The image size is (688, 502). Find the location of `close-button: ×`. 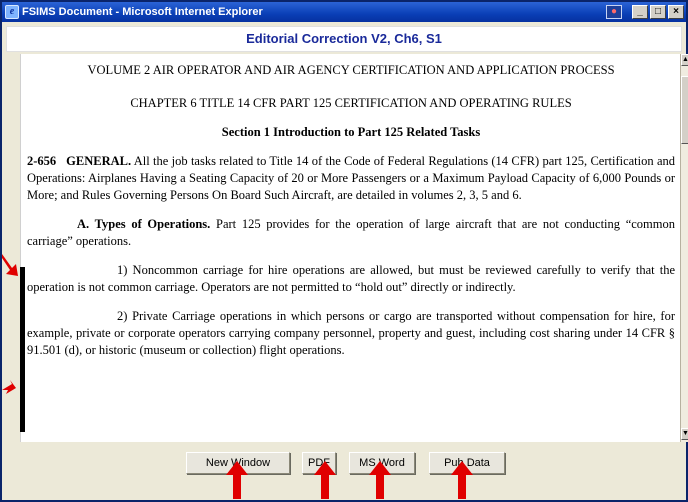

close-button: × is located at coordinates (676, 12).